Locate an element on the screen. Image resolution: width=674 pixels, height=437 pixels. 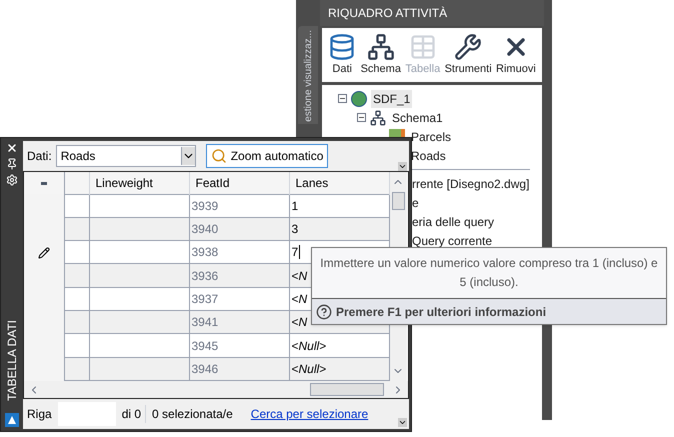
column-header: FeatId is located at coordinates (239, 183).